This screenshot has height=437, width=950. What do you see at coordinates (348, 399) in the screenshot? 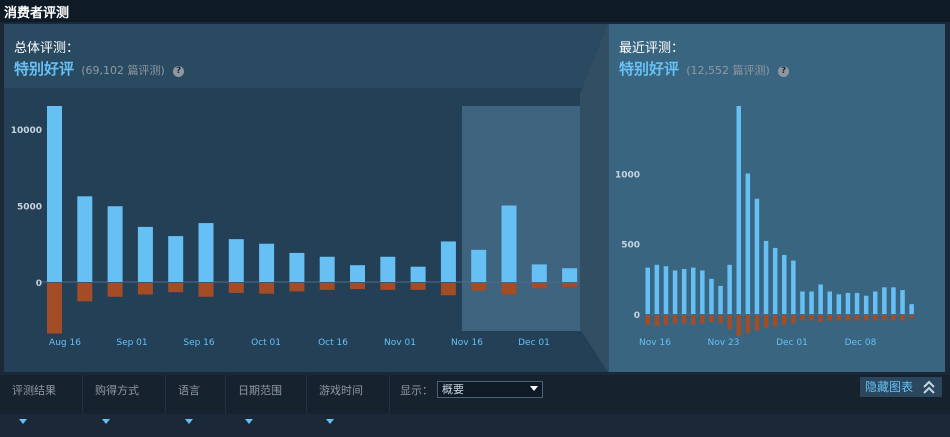
I see `filter-playtime: 游戏时间` at bounding box center [348, 399].